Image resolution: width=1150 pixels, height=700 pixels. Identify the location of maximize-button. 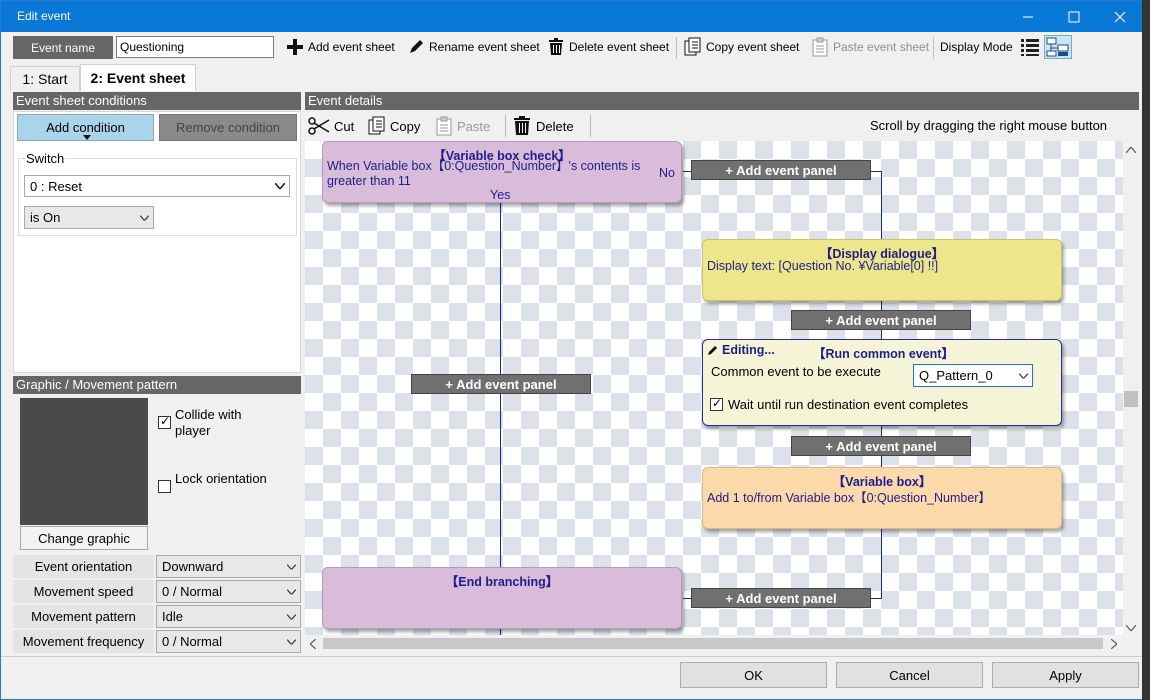
(1074, 16).